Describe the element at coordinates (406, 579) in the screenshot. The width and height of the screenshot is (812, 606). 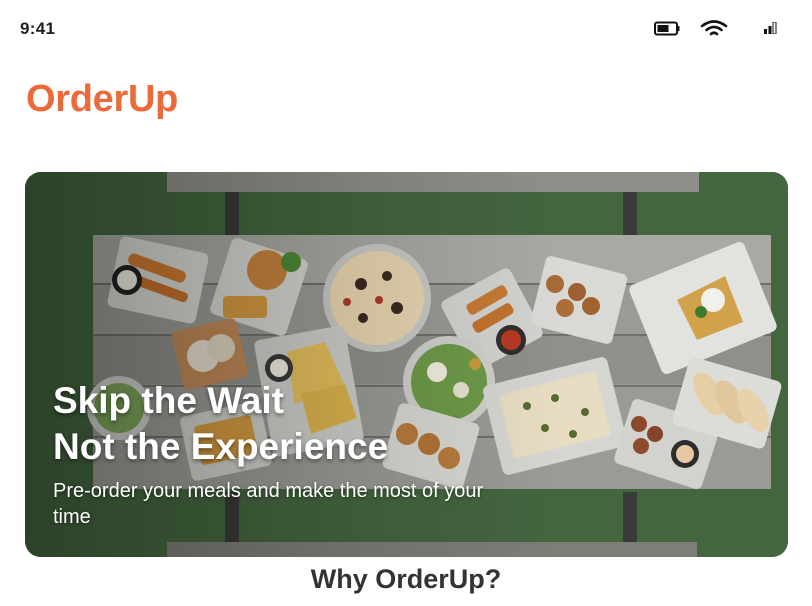
I see `why-orderup-heading: Why OrderUp?` at that location.